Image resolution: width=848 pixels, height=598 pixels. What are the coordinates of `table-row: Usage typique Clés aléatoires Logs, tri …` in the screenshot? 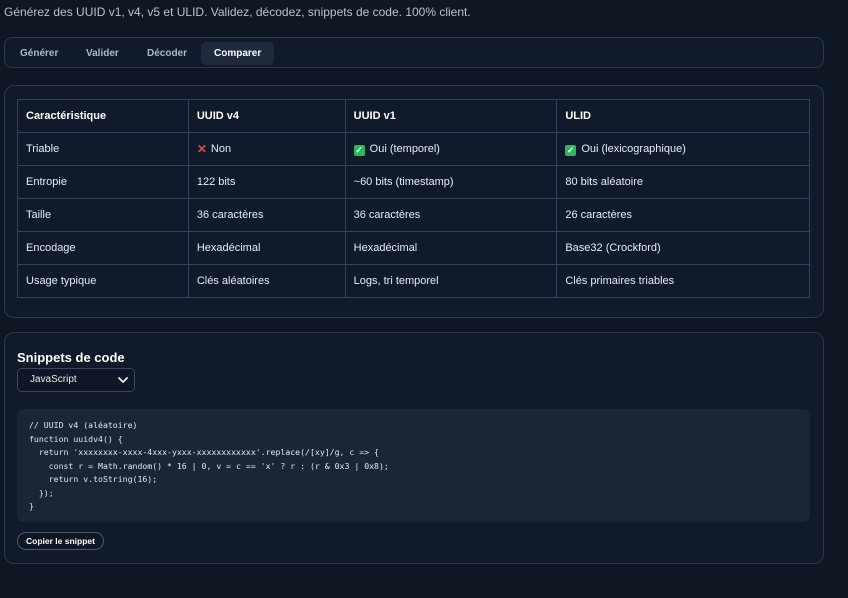 It's located at (413, 281).